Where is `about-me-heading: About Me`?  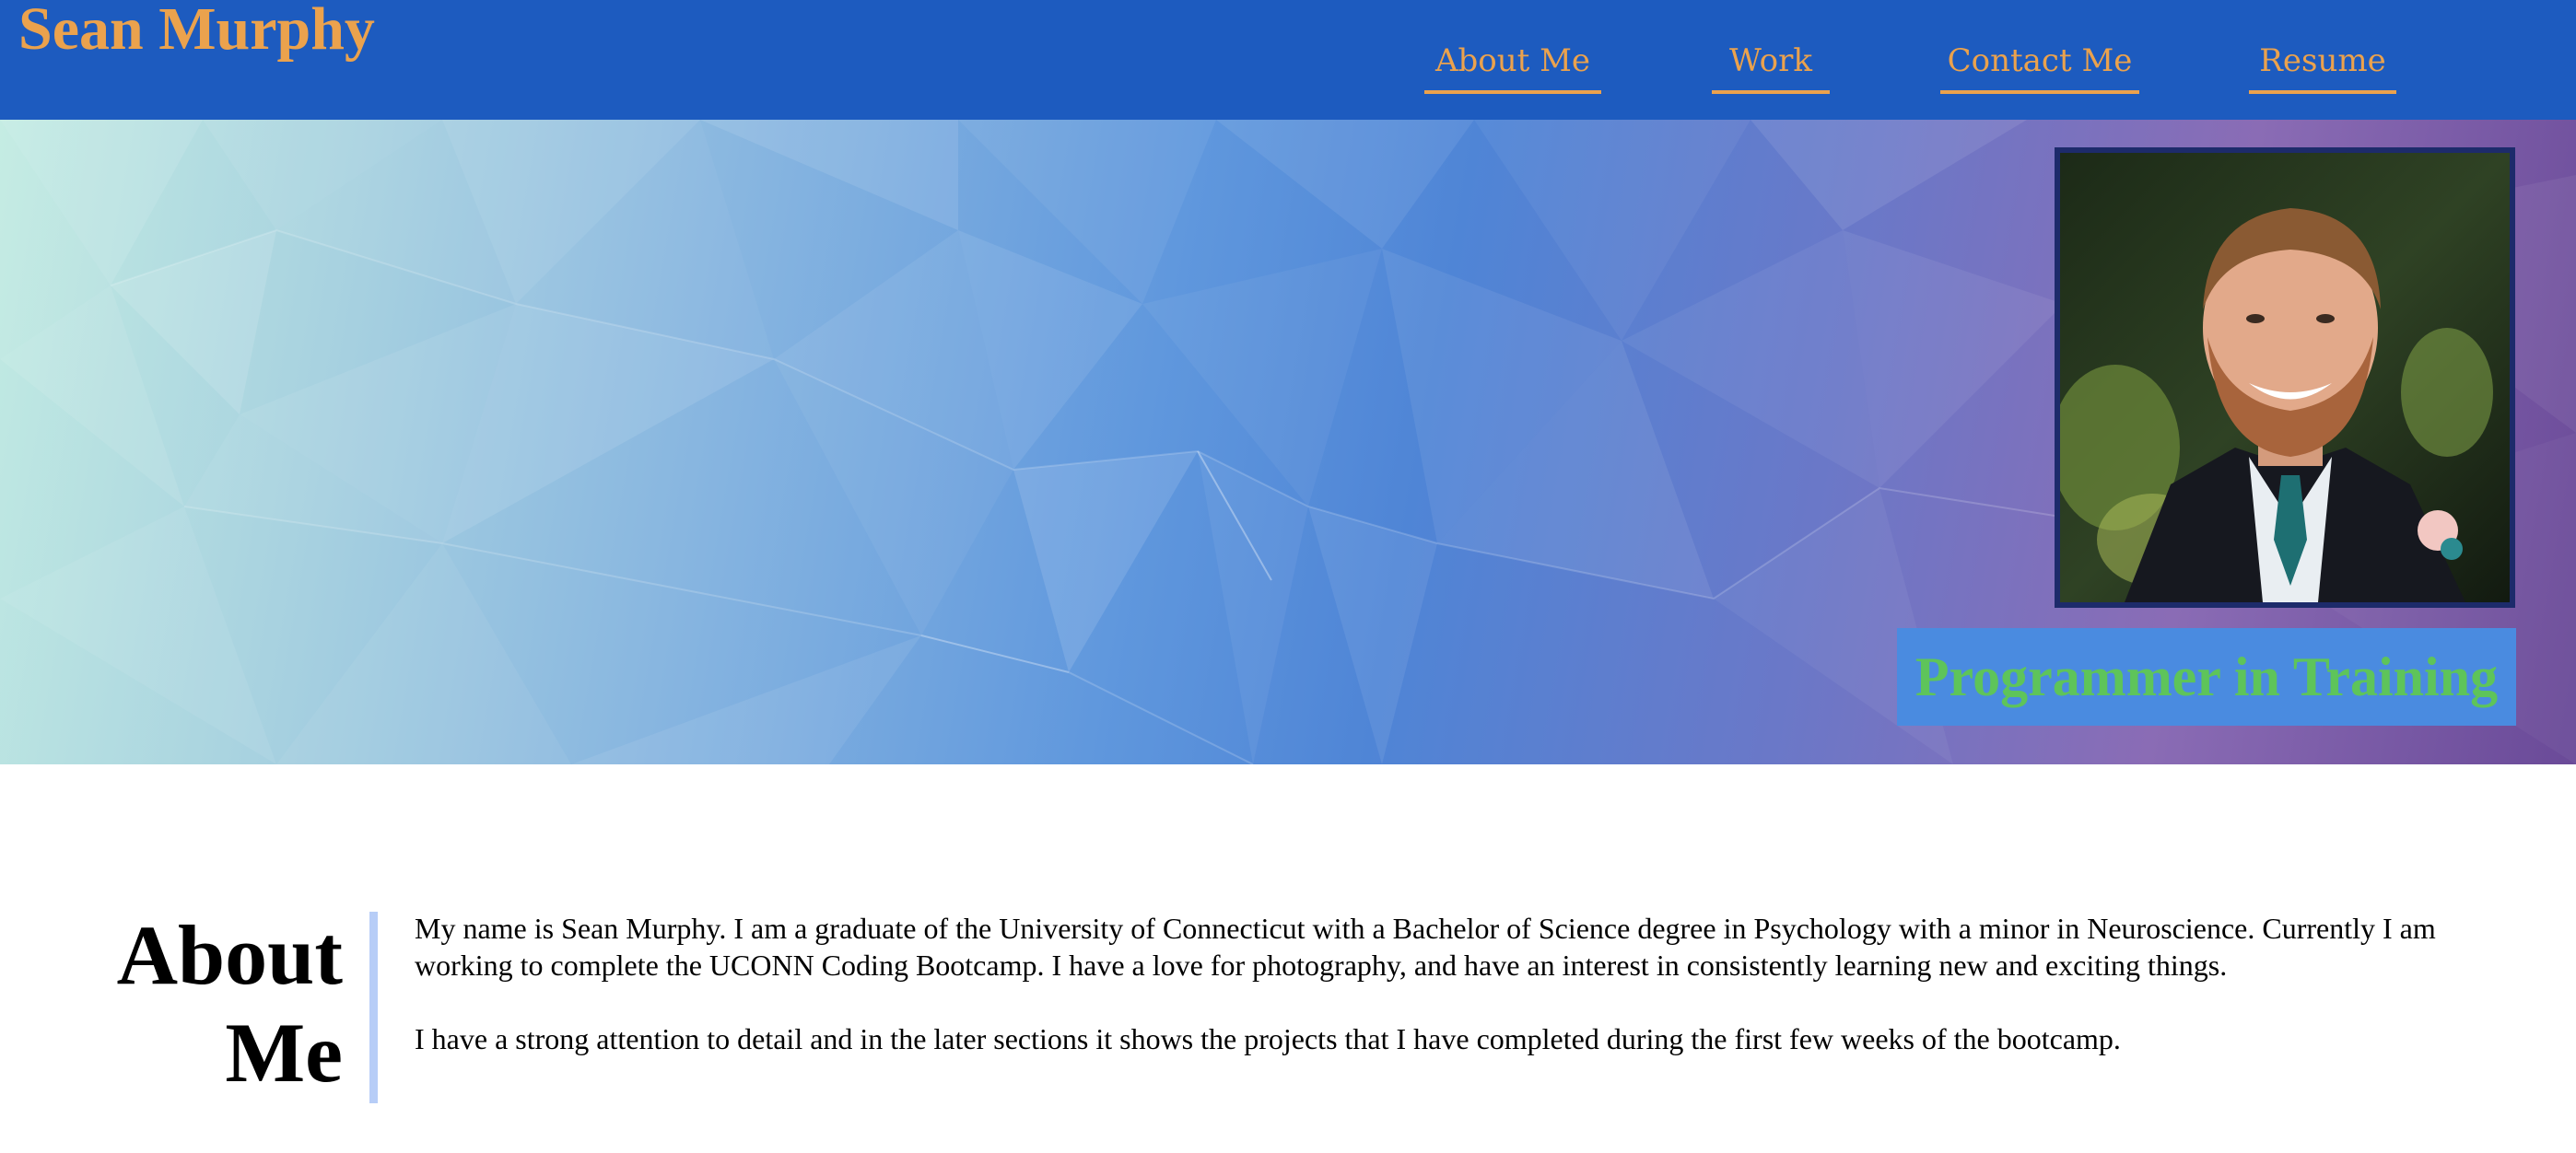 about-me-heading: About Me is located at coordinates (222, 1003).